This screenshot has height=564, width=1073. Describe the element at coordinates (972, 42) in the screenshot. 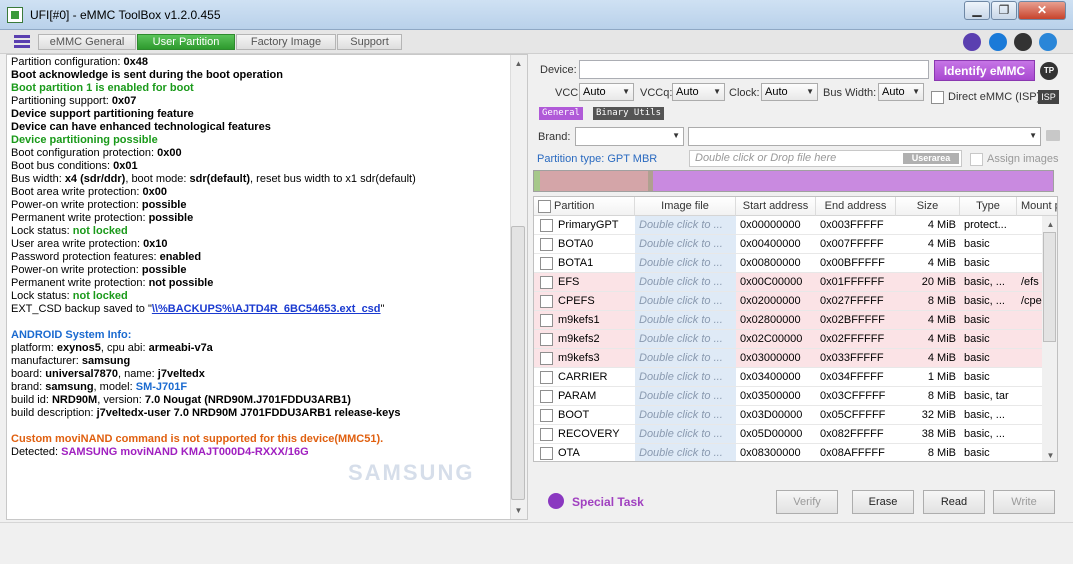

I see `globe-icon` at that location.